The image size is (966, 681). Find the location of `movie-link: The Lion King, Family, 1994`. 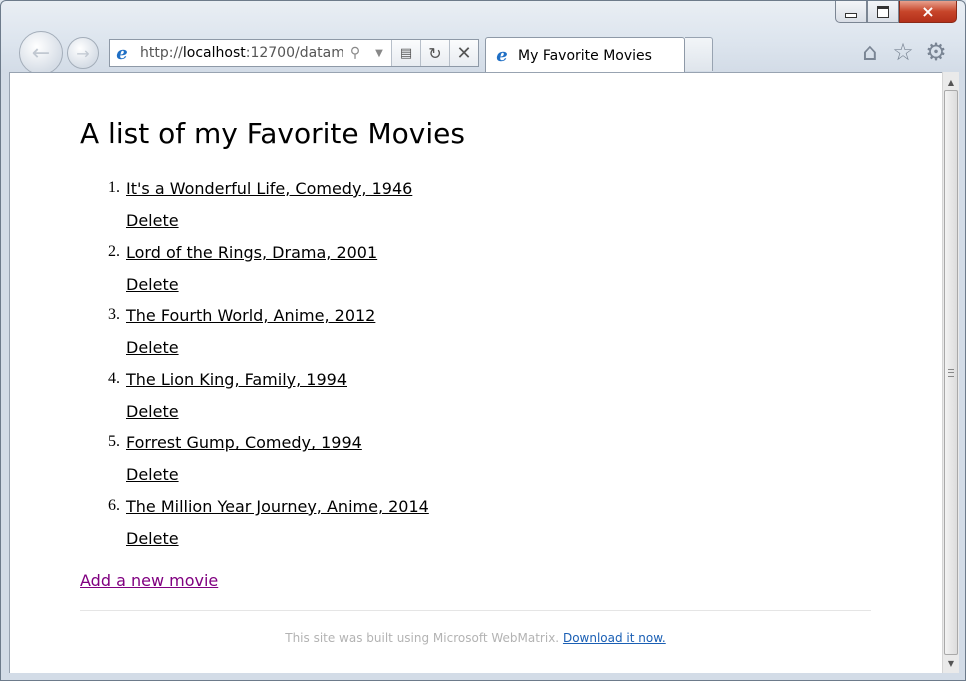

movie-link: The Lion King, Family, 1994 is located at coordinates (236, 379).